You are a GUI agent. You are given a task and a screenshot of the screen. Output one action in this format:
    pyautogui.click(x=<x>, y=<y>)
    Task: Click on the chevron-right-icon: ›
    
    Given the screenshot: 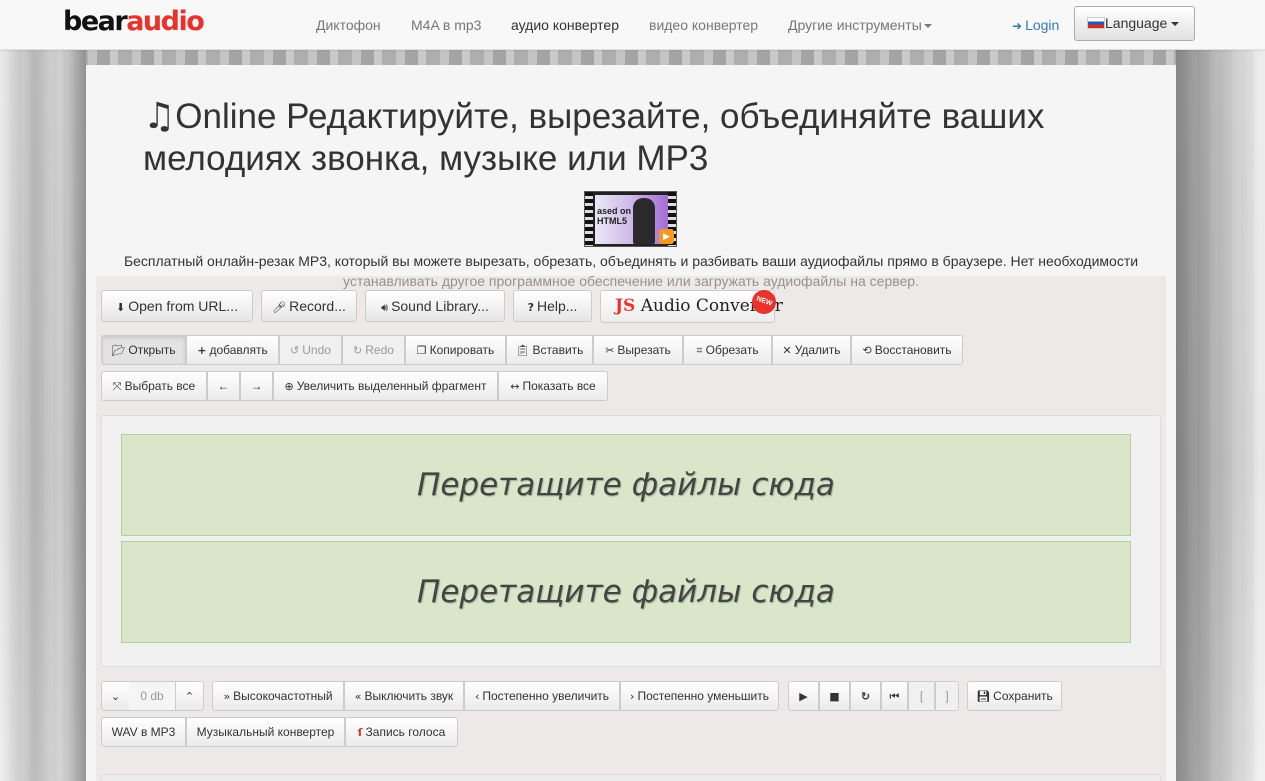 What is the action you would take?
    pyautogui.click(x=632, y=696)
    